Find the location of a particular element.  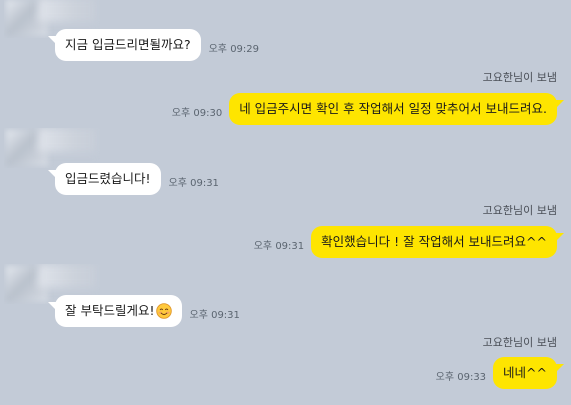

received-message-bubble: 잘 부탁드릴게요! is located at coordinates (115, 311).